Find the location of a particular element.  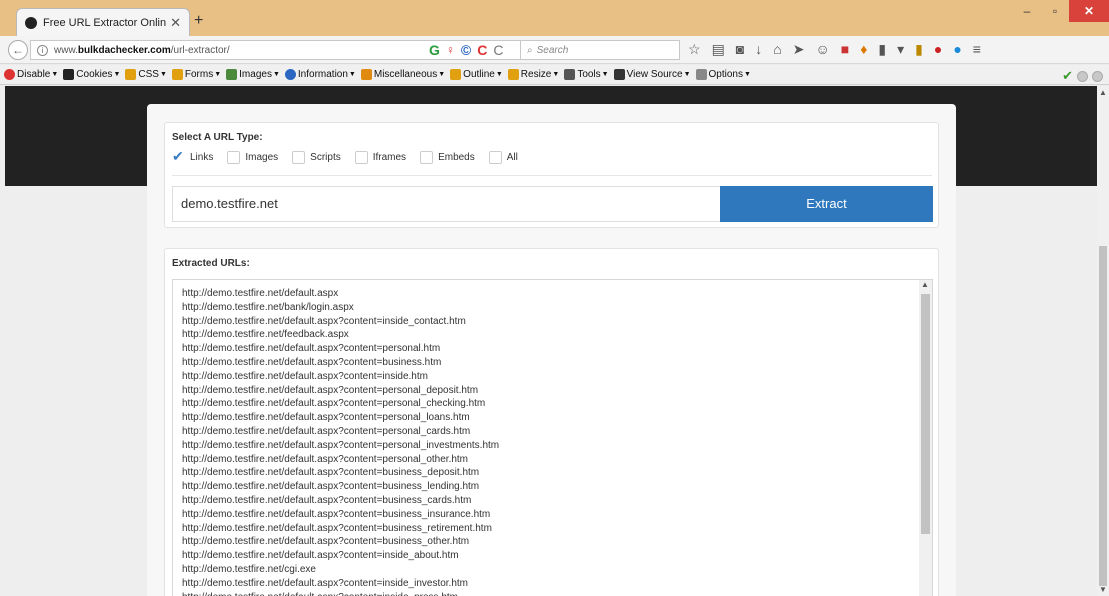

addon-red-icon: ■ is located at coordinates (845, 49).